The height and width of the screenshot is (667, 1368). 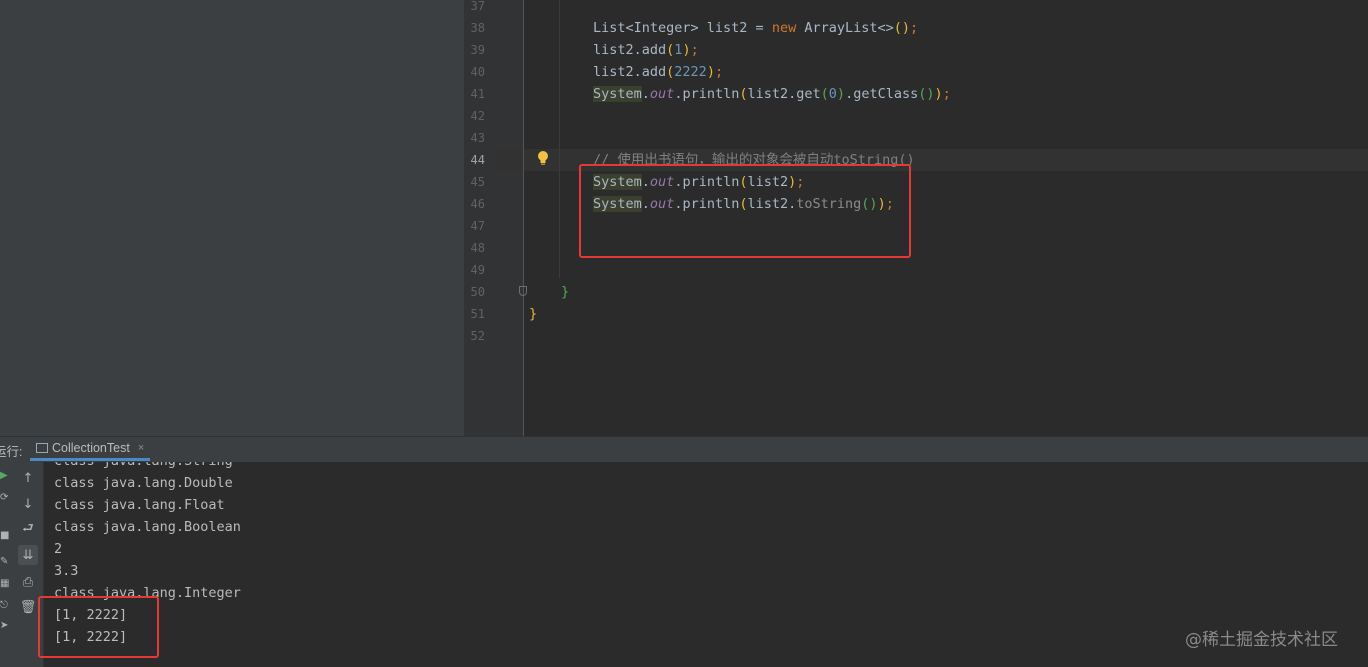 What do you see at coordinates (477, 160) in the screenshot?
I see `line-number-current: 44` at bounding box center [477, 160].